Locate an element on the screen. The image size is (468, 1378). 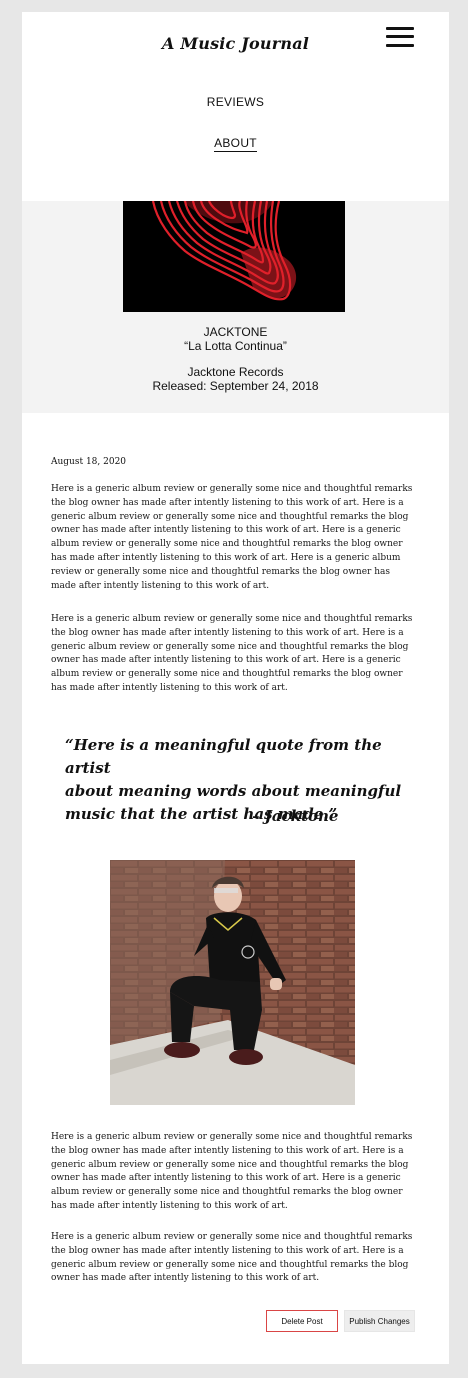
post-date: August 18, 2020 is located at coordinates (89, 462).